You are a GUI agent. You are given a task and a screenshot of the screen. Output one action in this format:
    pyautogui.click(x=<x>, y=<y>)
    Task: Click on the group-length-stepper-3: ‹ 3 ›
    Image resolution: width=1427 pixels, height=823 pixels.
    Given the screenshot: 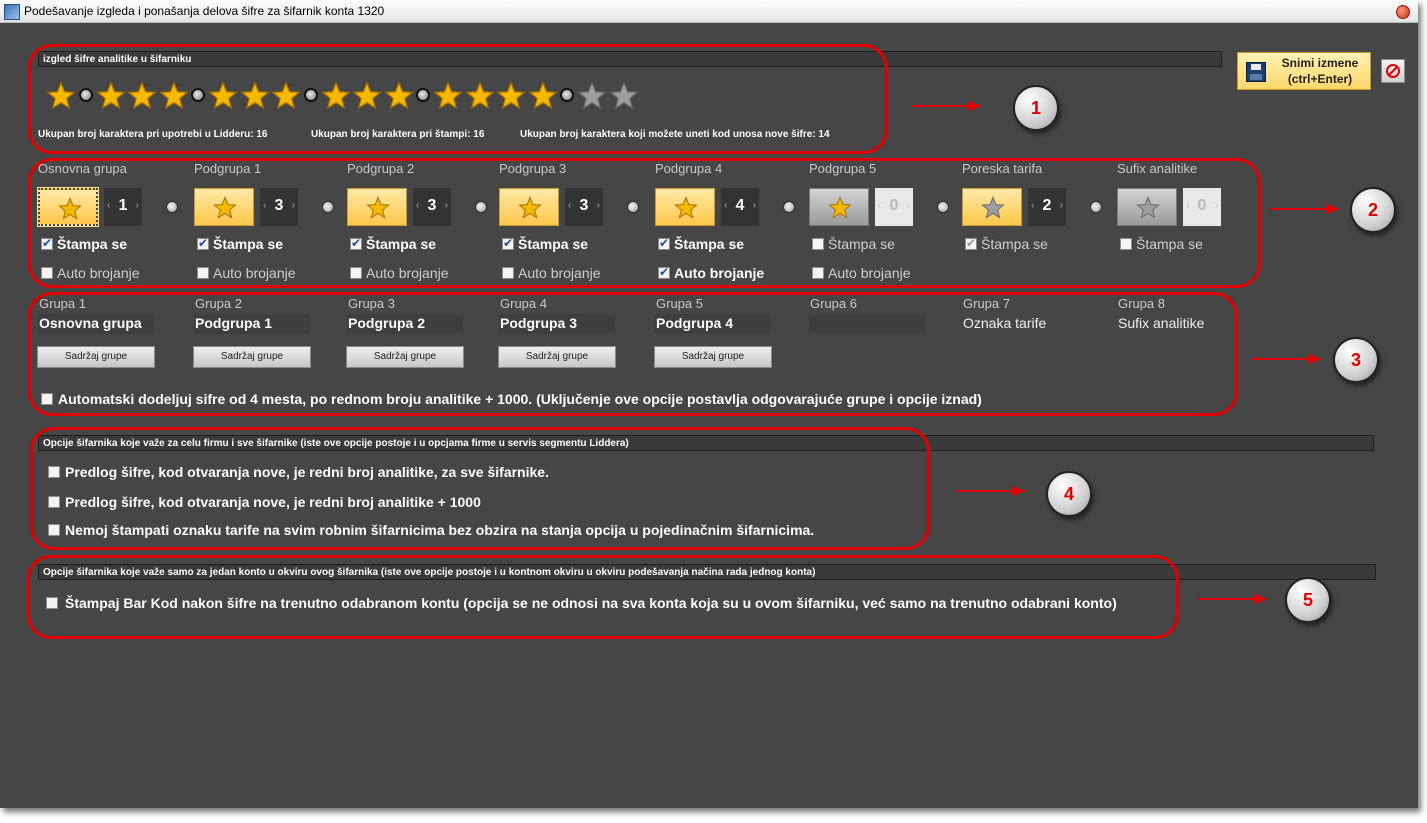 What is the action you would take?
    pyautogui.click(x=432, y=207)
    